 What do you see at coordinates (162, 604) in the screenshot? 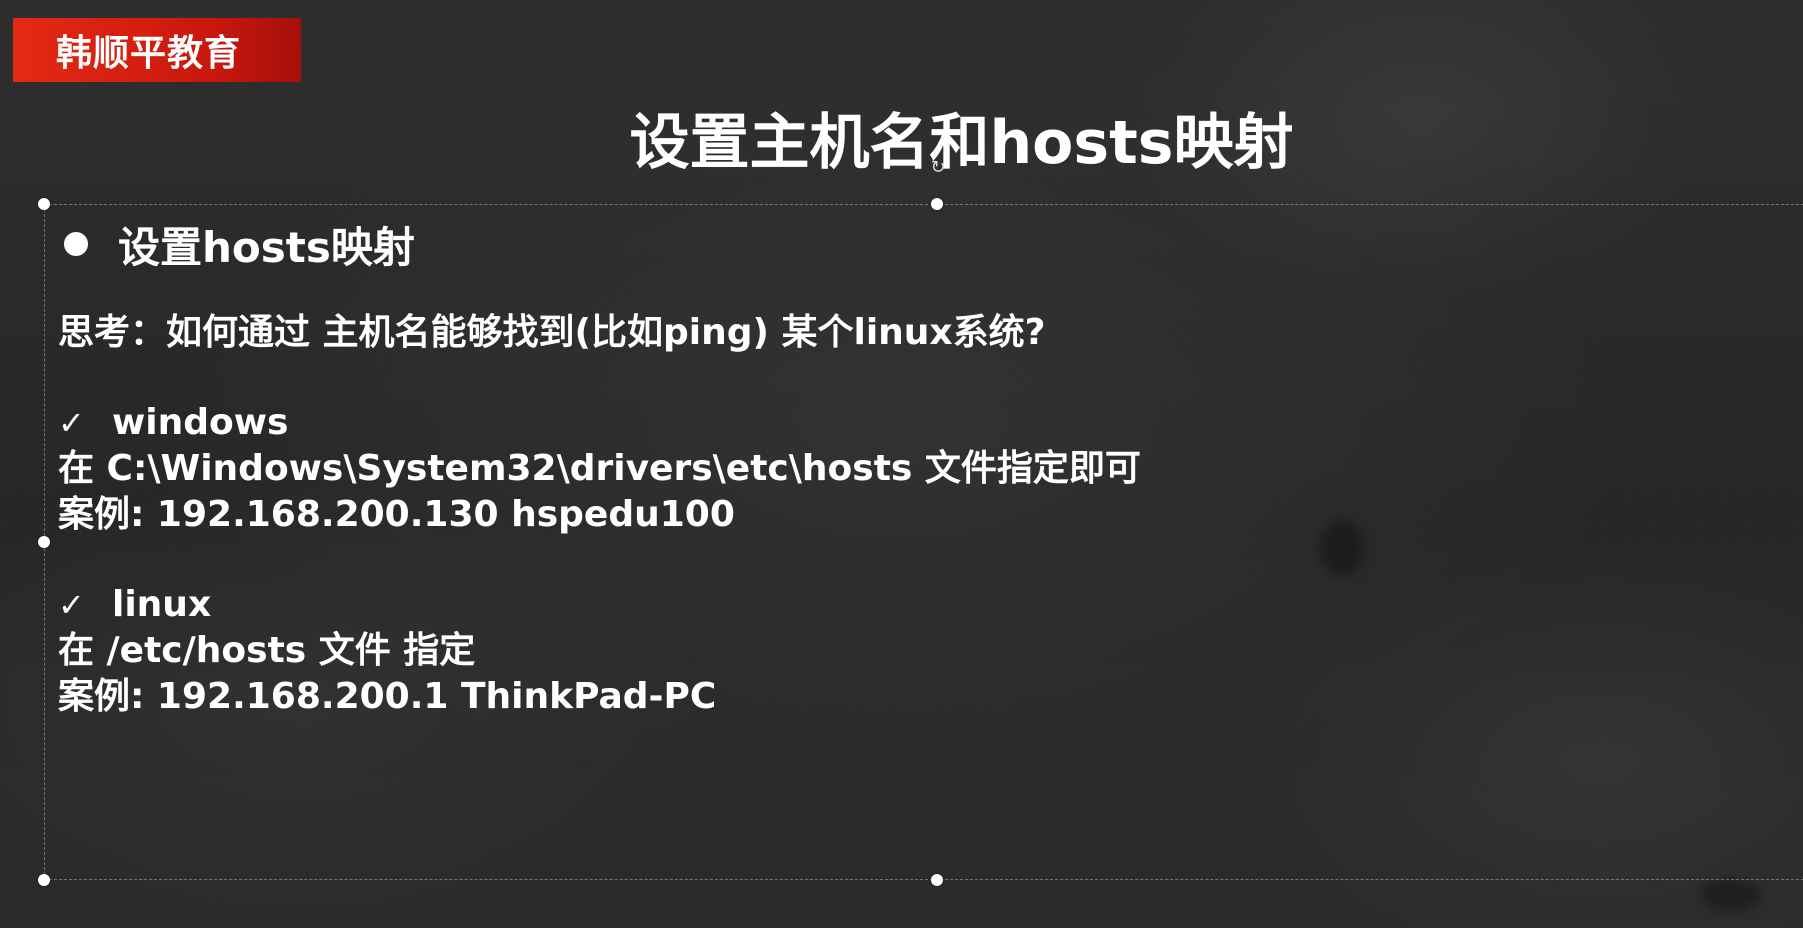
I see `linux-label: linux` at bounding box center [162, 604].